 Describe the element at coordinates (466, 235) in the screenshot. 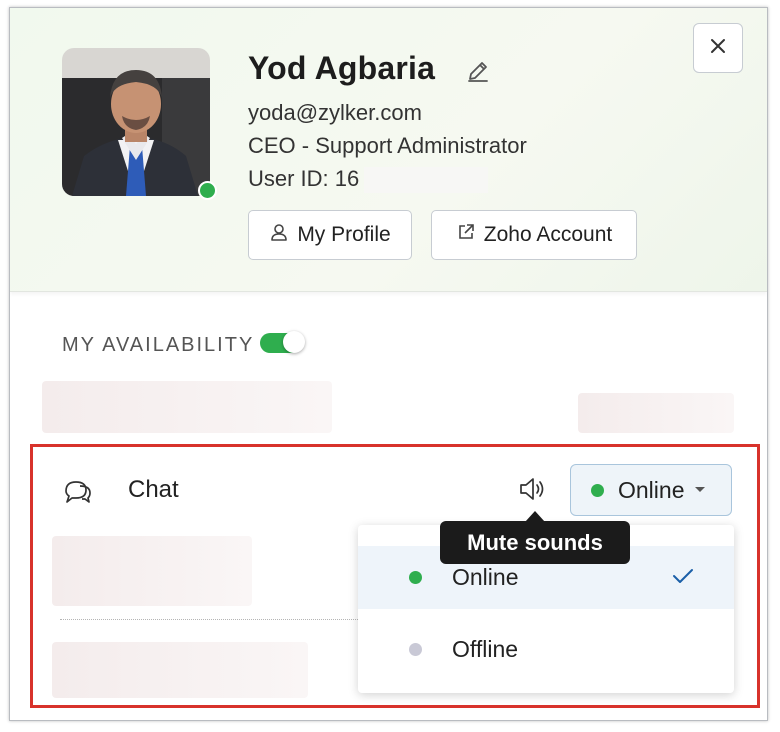

I see `external-link-icon` at that location.